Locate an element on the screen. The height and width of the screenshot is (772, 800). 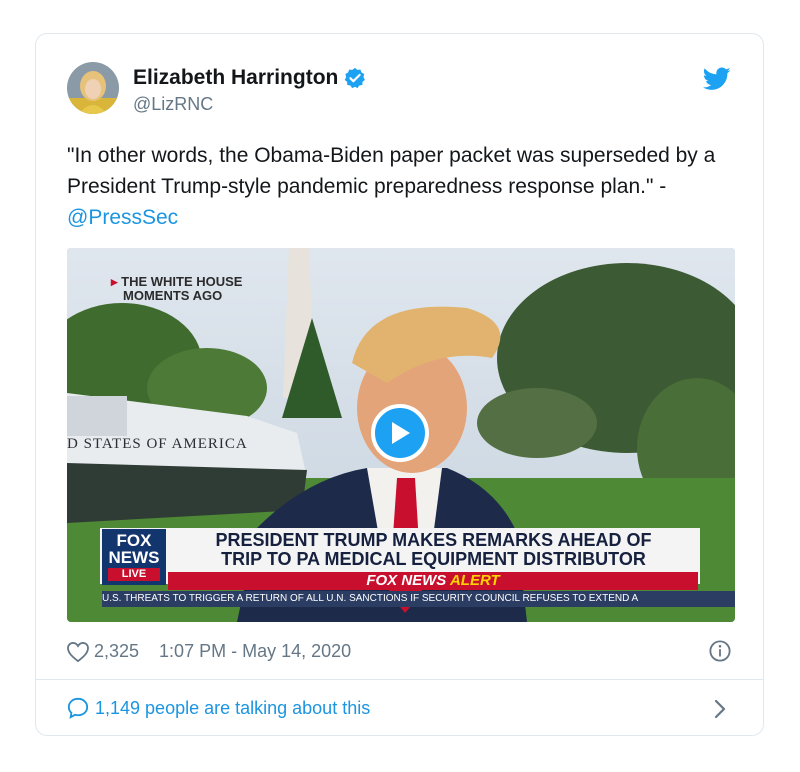
tweet-meta: 2,325 1:07 PM - May 14, 2020 is located at coordinates (209, 651).